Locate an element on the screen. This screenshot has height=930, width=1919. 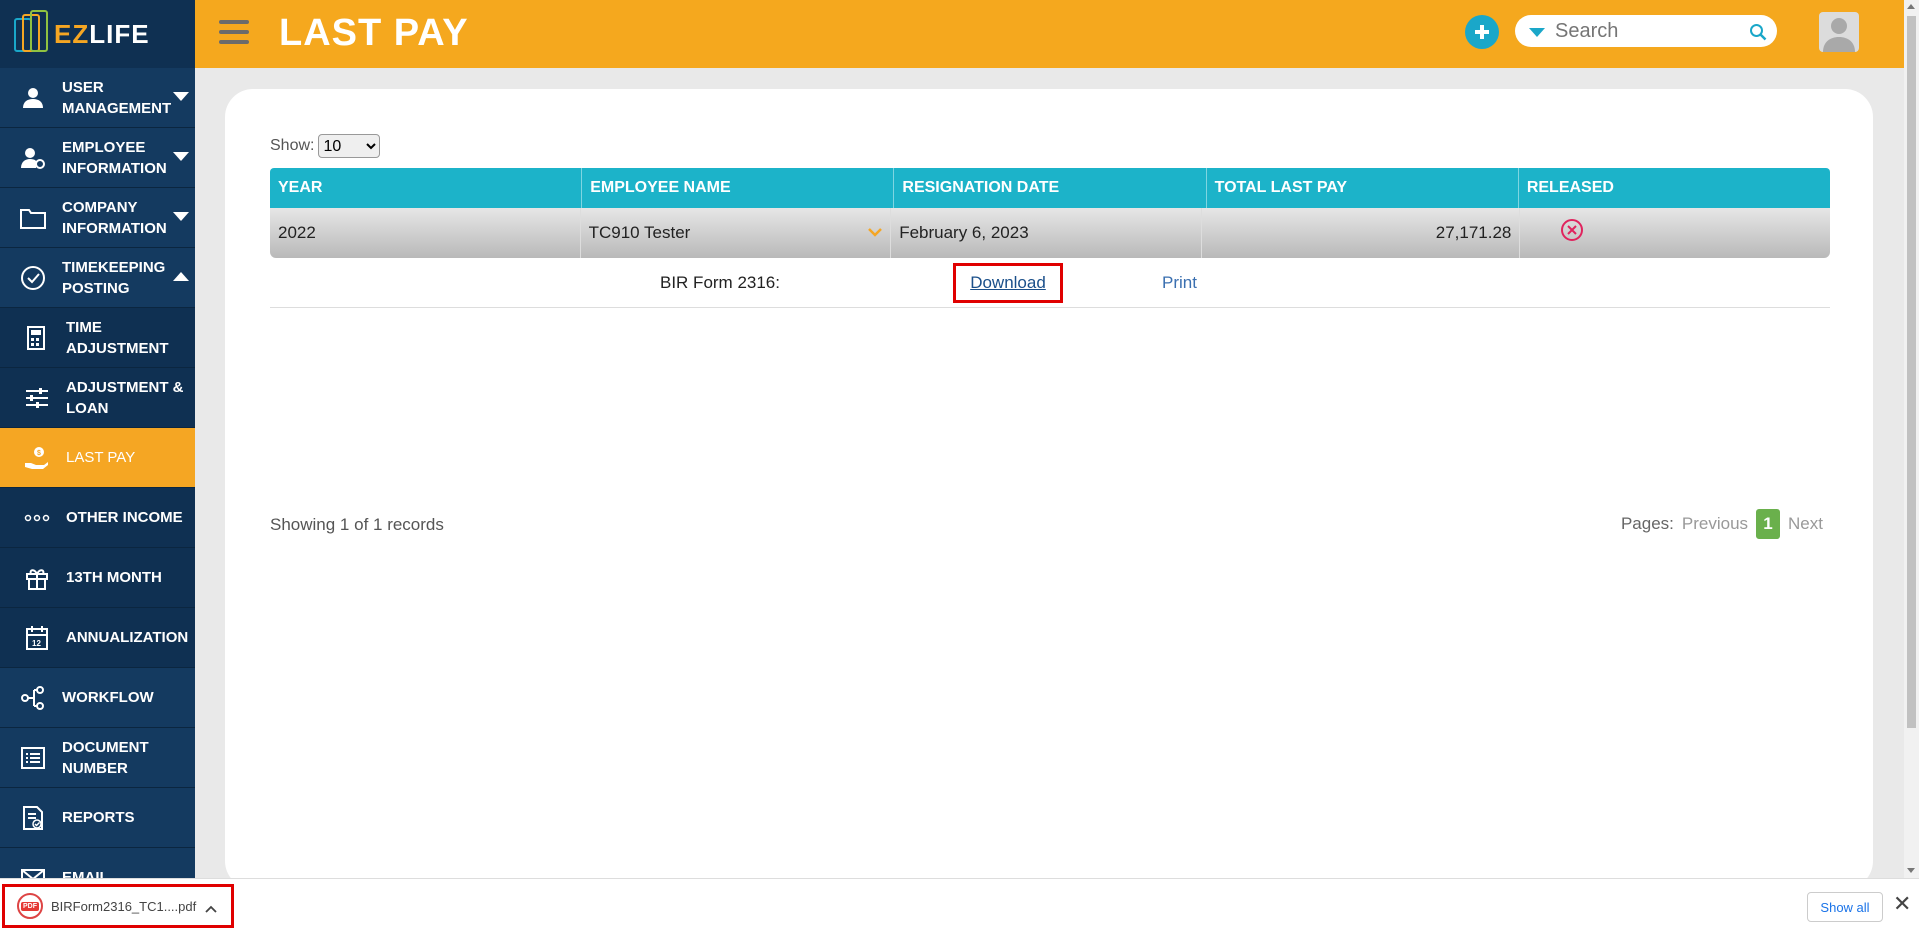
employee-settings-icon is located at coordinates (33, 158).